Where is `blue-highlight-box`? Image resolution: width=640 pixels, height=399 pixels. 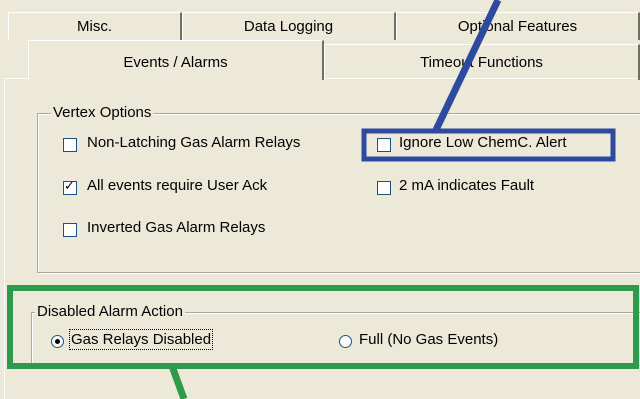 blue-highlight-box is located at coordinates (488, 145).